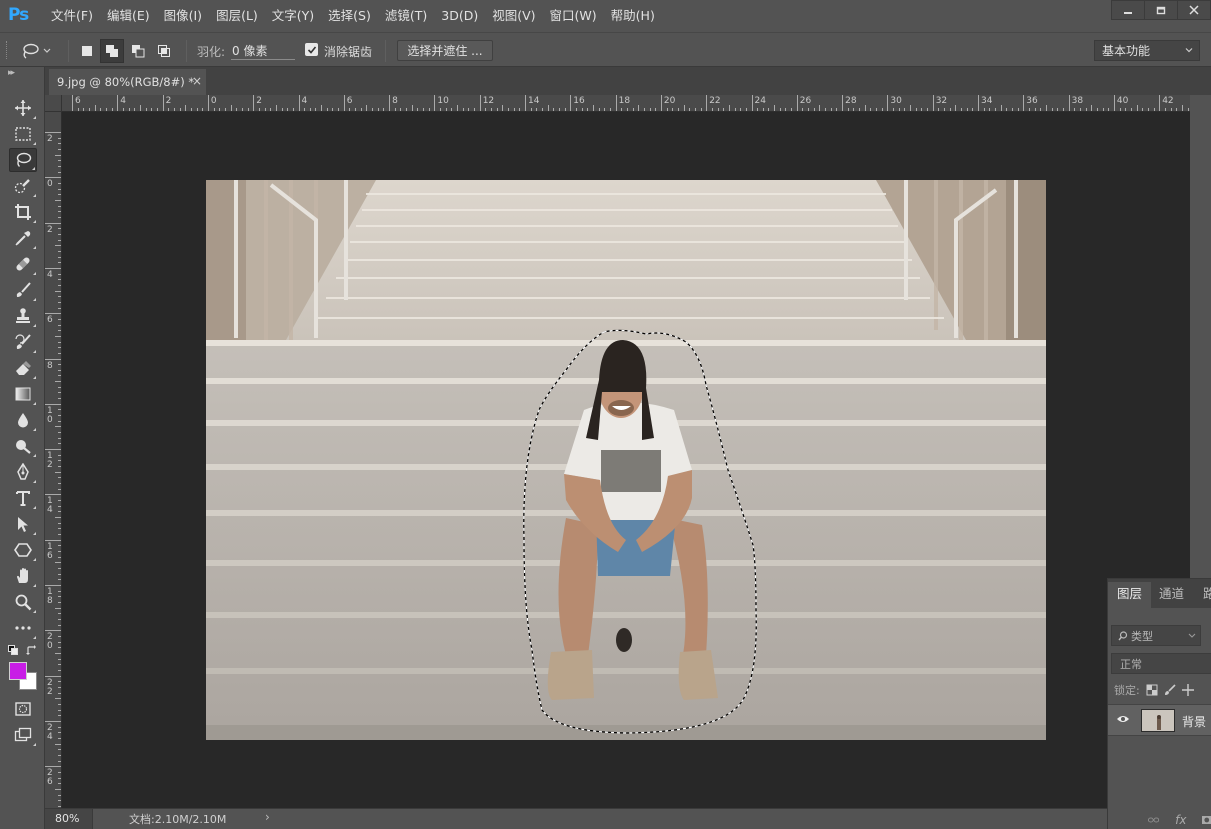 This screenshot has height=829, width=1211. Describe the element at coordinates (349, 16) in the screenshot. I see `menu-select: 选择(S)` at that location.